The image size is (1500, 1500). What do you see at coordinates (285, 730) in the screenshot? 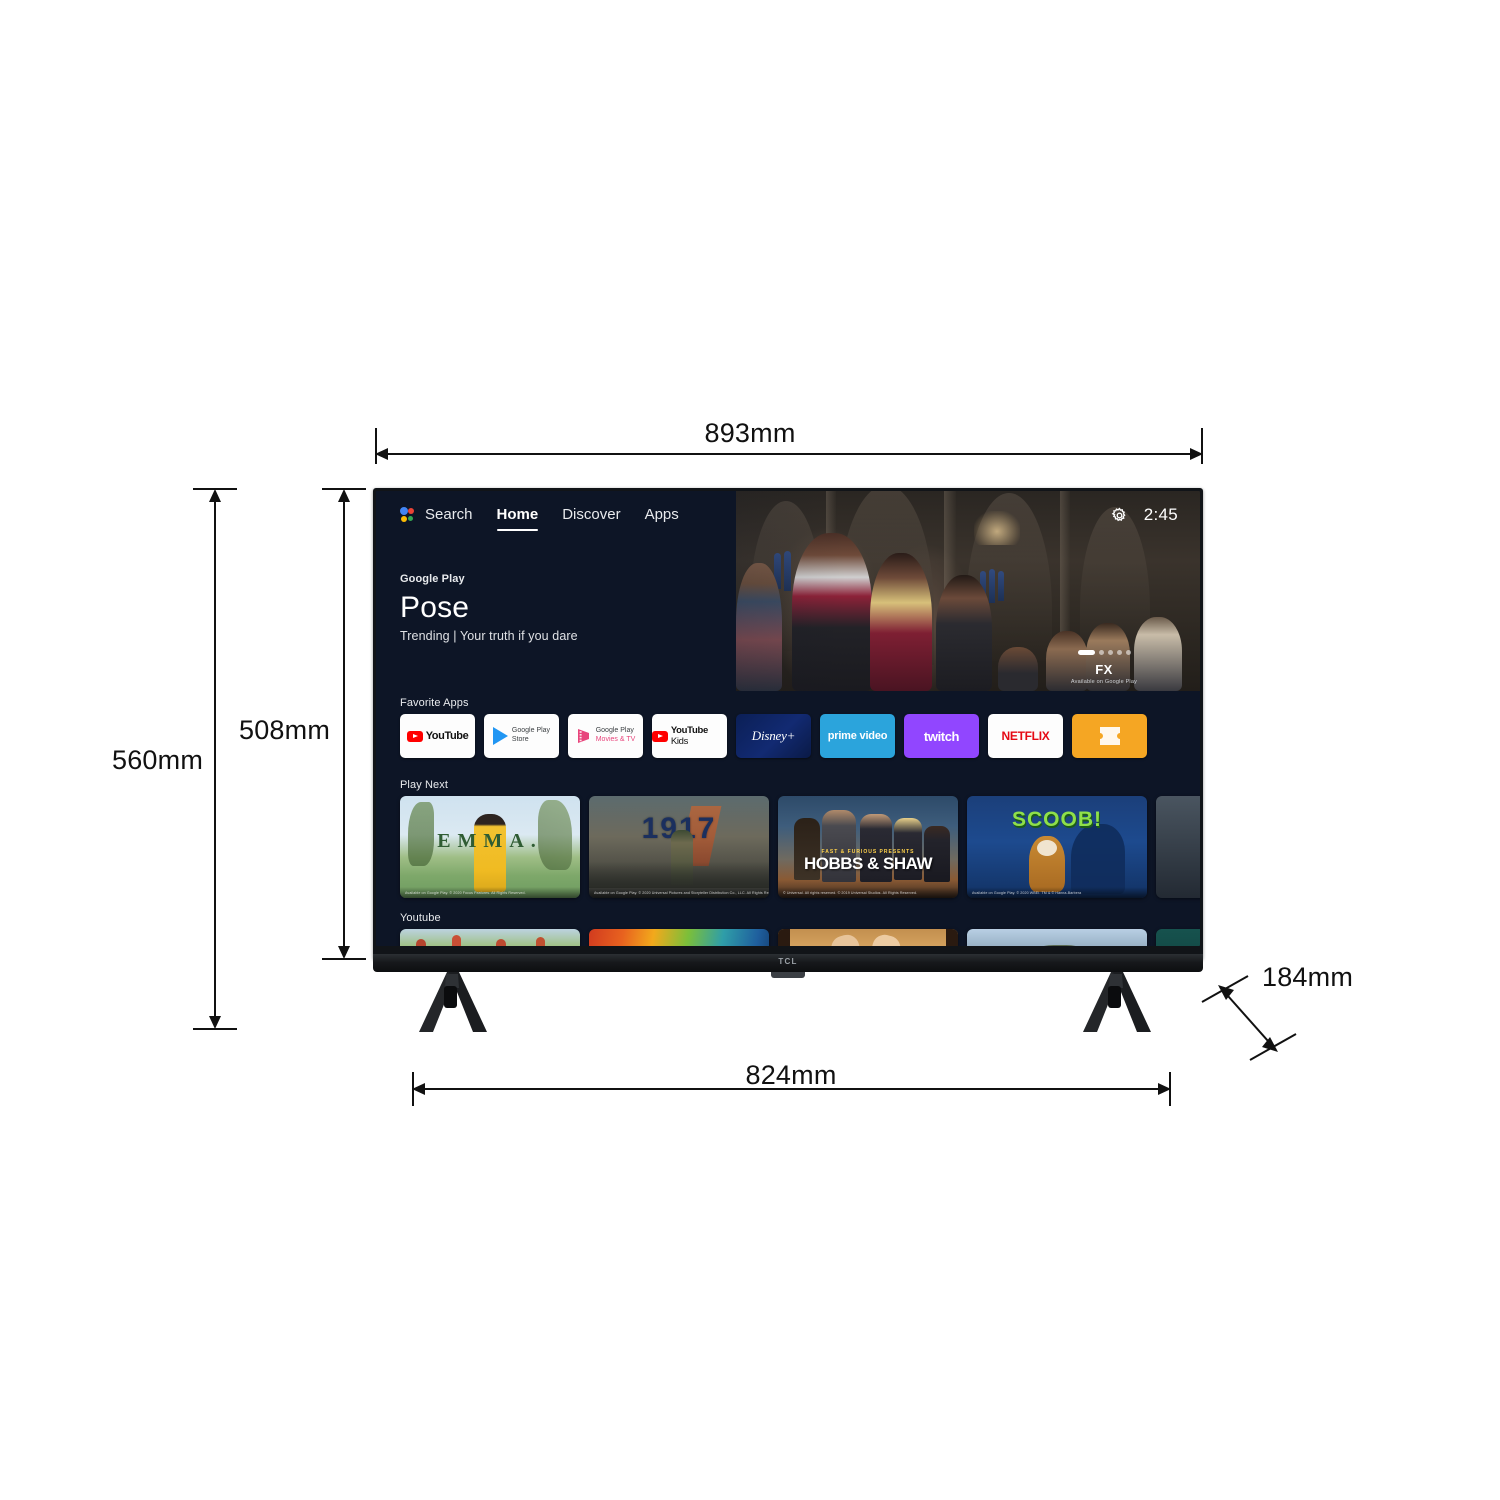
I see `dimension-height-panel-label: 508mm` at bounding box center [285, 730].